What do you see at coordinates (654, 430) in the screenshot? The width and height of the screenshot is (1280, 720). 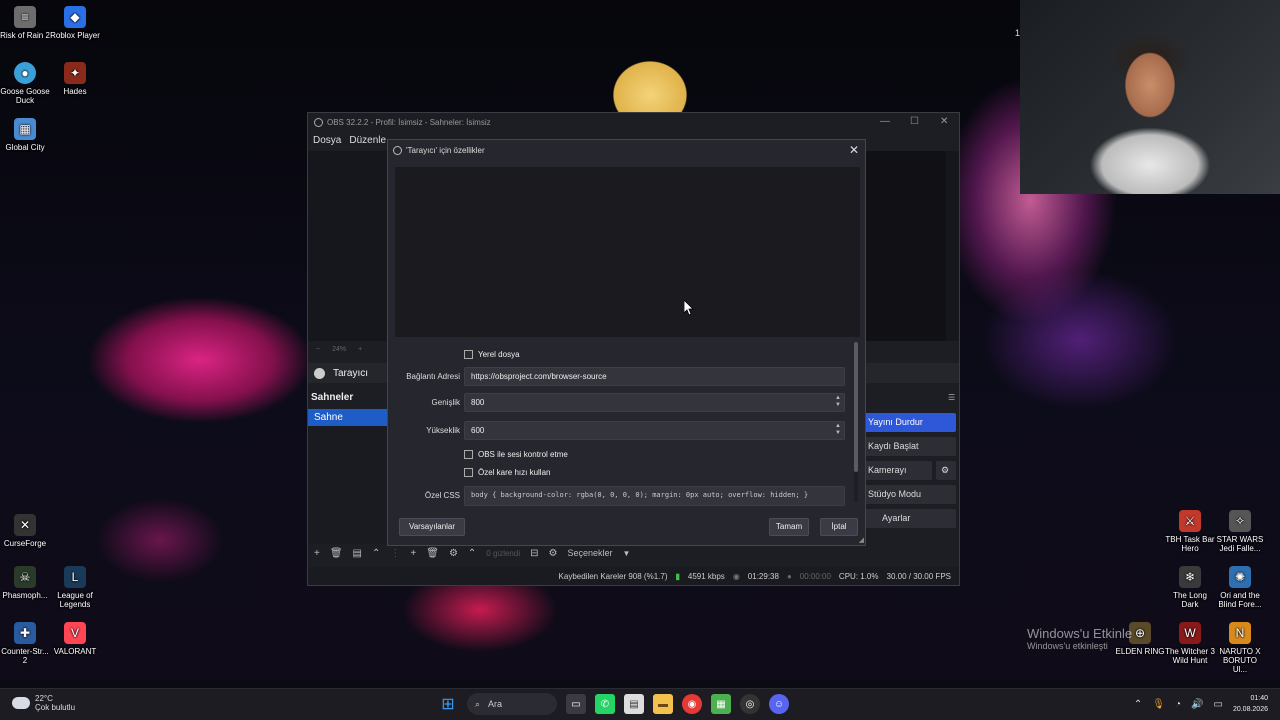 I see `height-stepper: 600 ▲ ▼` at bounding box center [654, 430].